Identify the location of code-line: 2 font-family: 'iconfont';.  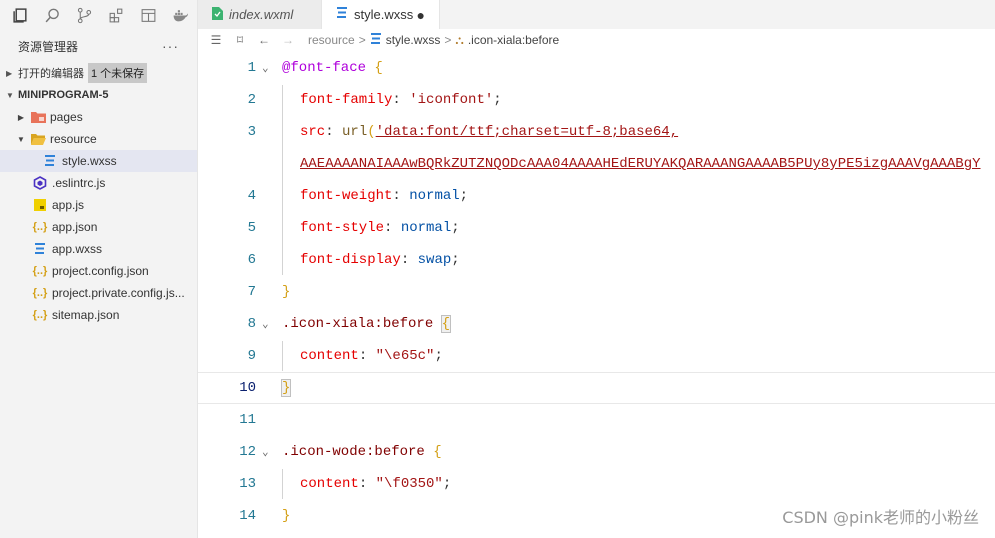
(596, 100).